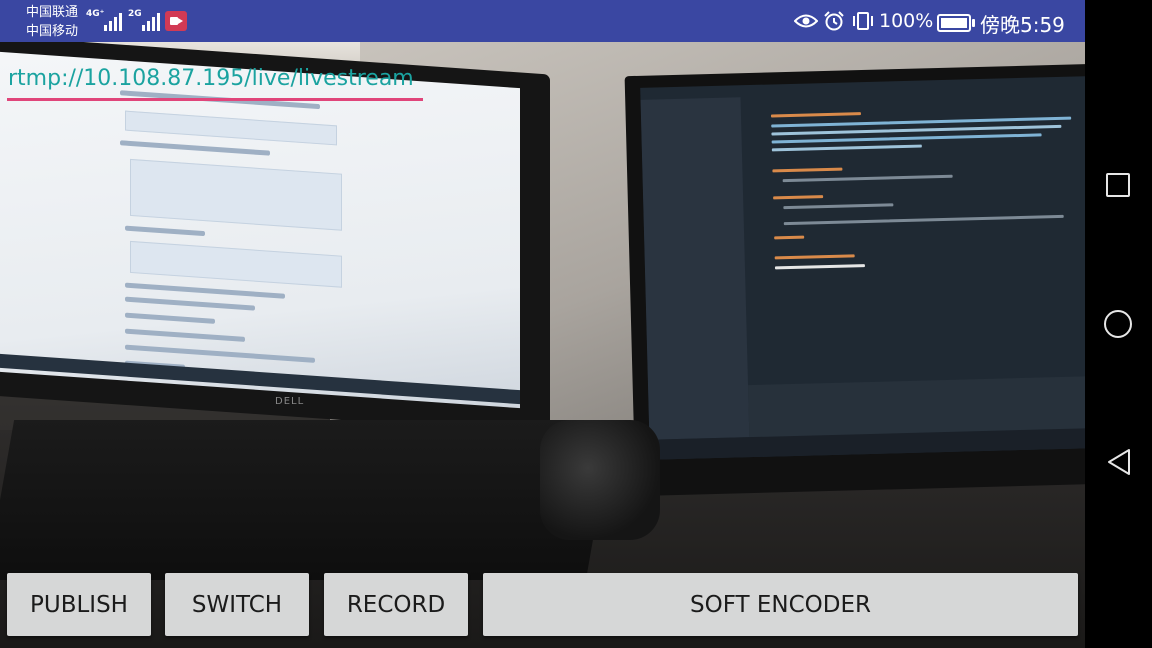  Describe the element at coordinates (290, 401) in the screenshot. I see `laptop-brand-logo: DELL` at that location.